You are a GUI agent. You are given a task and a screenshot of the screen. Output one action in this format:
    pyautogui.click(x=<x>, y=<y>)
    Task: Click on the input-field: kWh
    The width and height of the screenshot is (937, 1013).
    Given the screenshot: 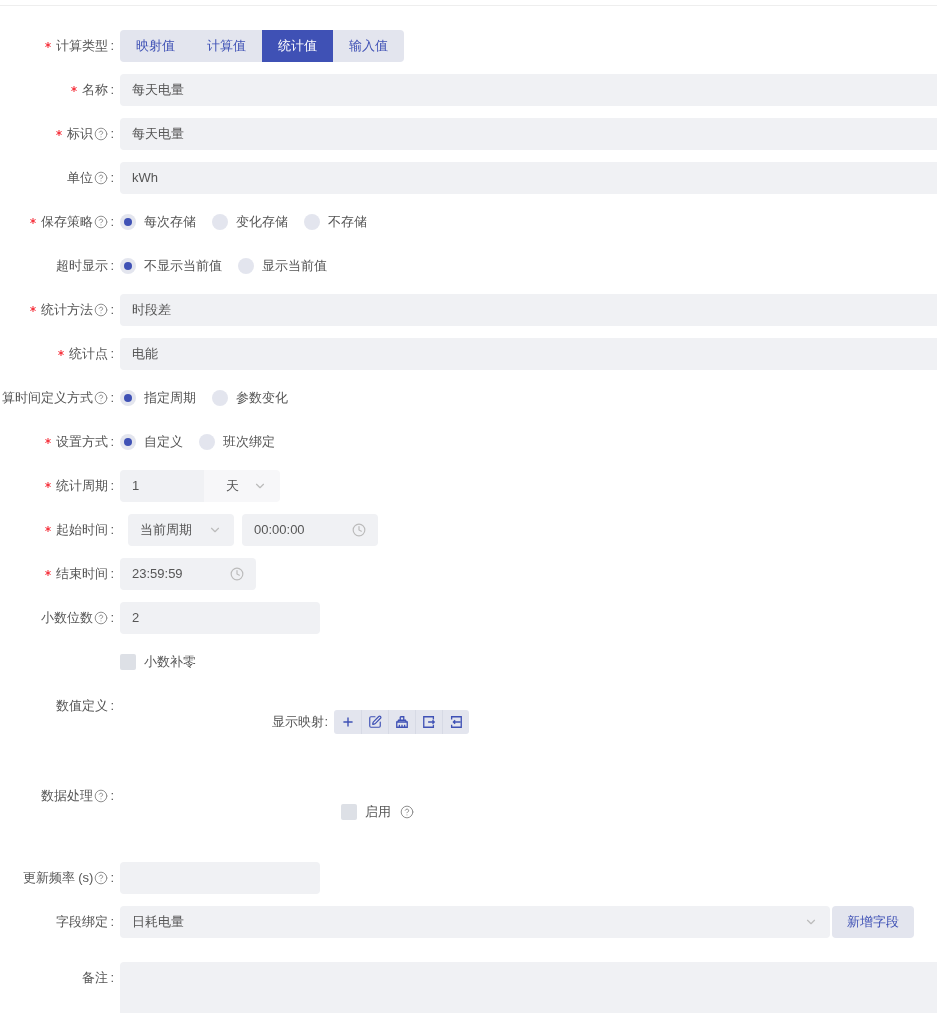 What is the action you would take?
    pyautogui.click(x=528, y=178)
    